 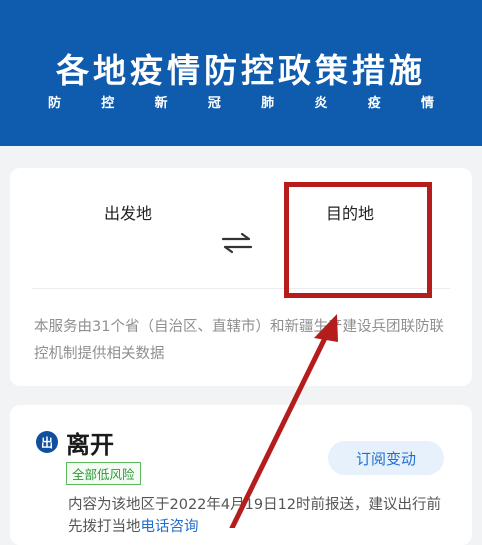 I want to click on page-subtitle: 防 控 新 冠 肺 炎 疫 情, so click(x=241, y=101).